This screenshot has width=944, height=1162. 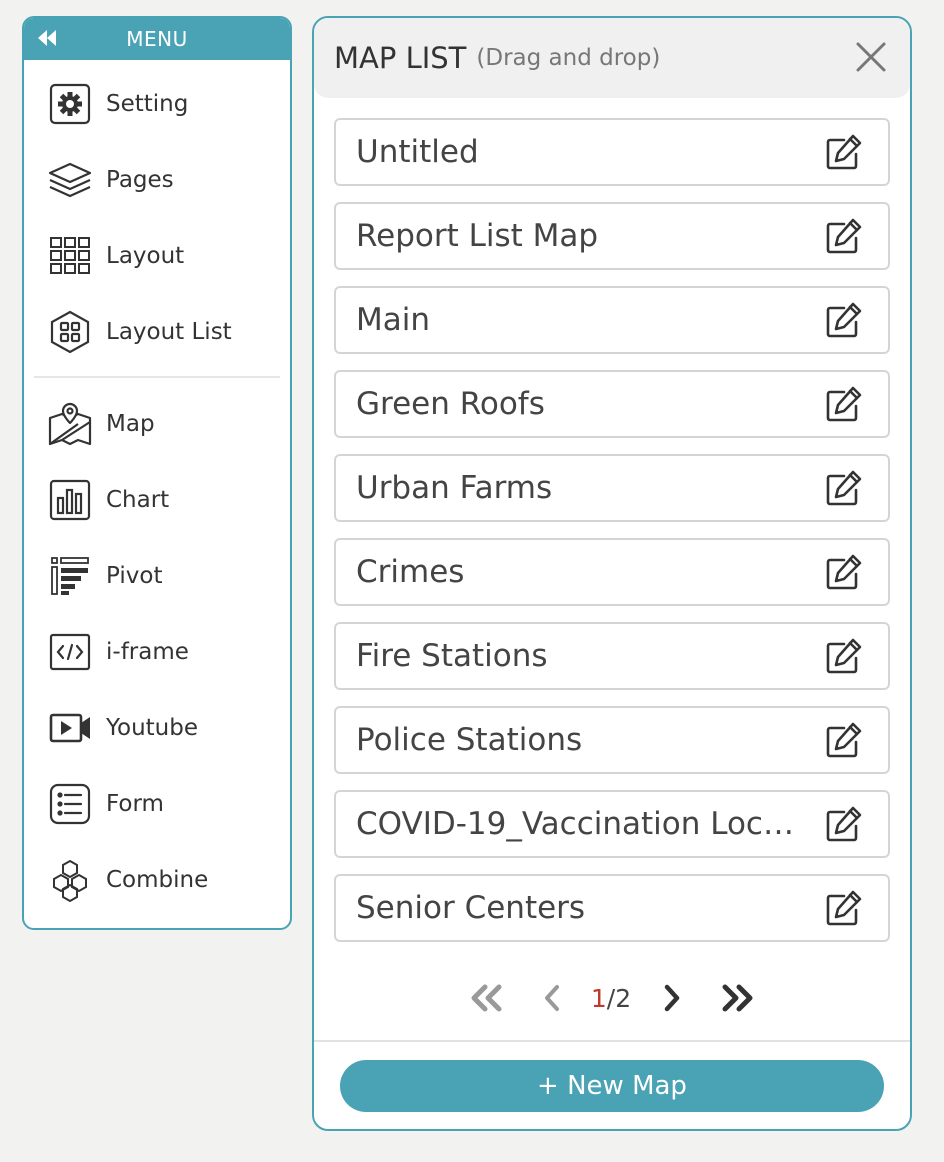 I want to click on map-list-item: Crimes, so click(x=612, y=572).